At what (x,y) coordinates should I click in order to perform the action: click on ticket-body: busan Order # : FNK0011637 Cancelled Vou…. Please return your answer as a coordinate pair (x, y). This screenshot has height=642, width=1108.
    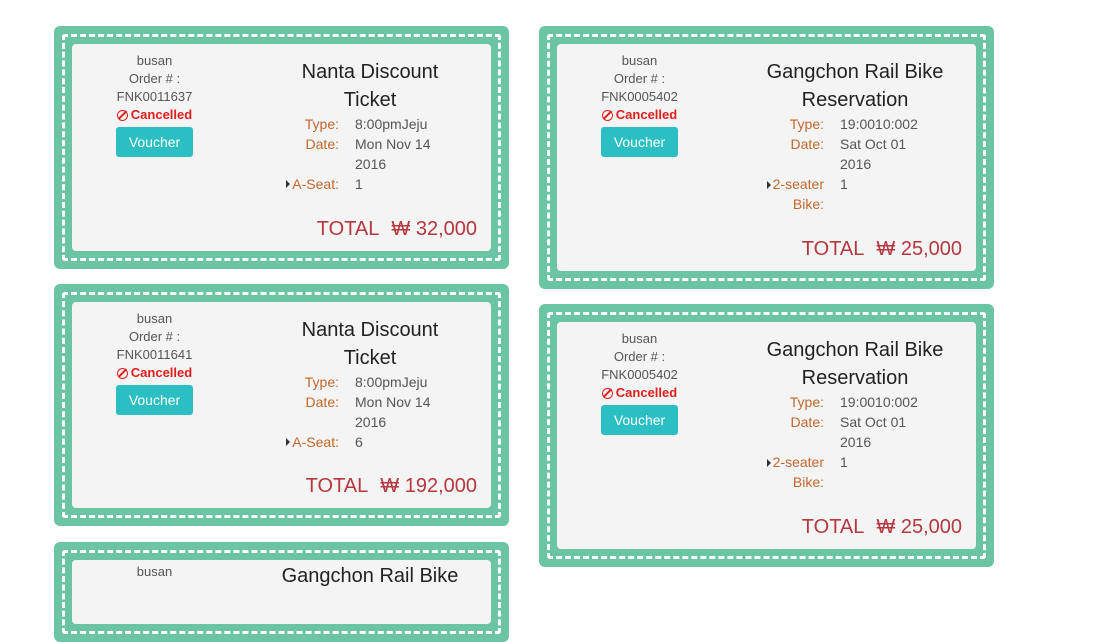
    Looking at the image, I should click on (281, 147).